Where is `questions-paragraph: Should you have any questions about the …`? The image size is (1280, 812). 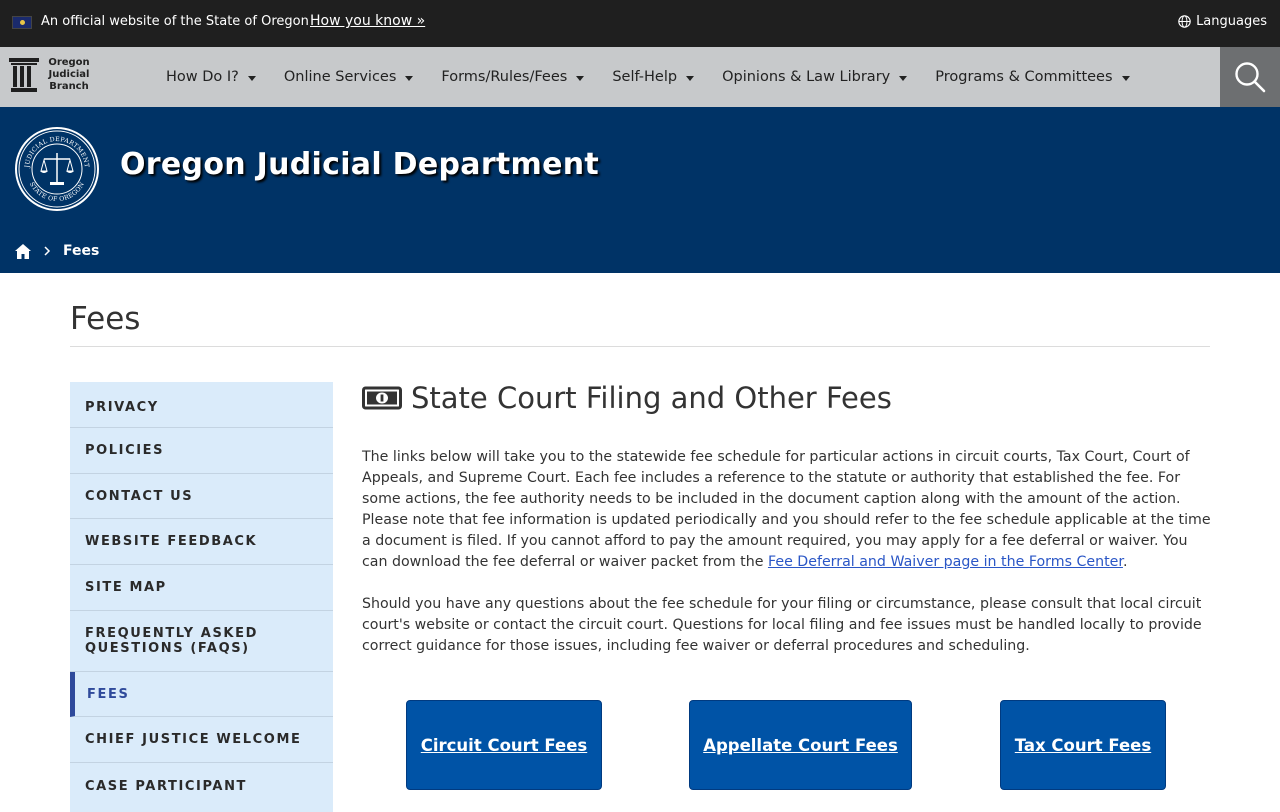 questions-paragraph: Should you have any questions about the … is located at coordinates (782, 625).